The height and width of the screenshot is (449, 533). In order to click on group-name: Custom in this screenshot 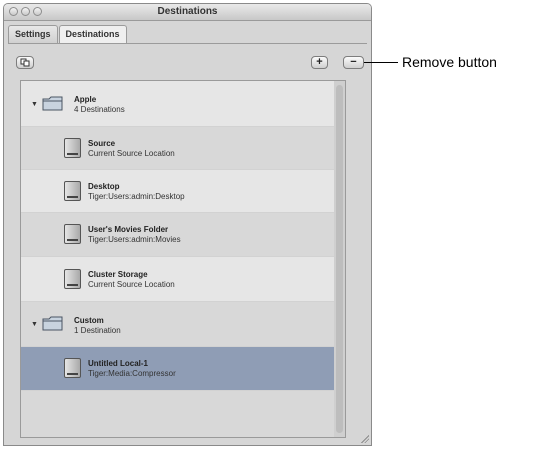, I will do `click(89, 320)`.